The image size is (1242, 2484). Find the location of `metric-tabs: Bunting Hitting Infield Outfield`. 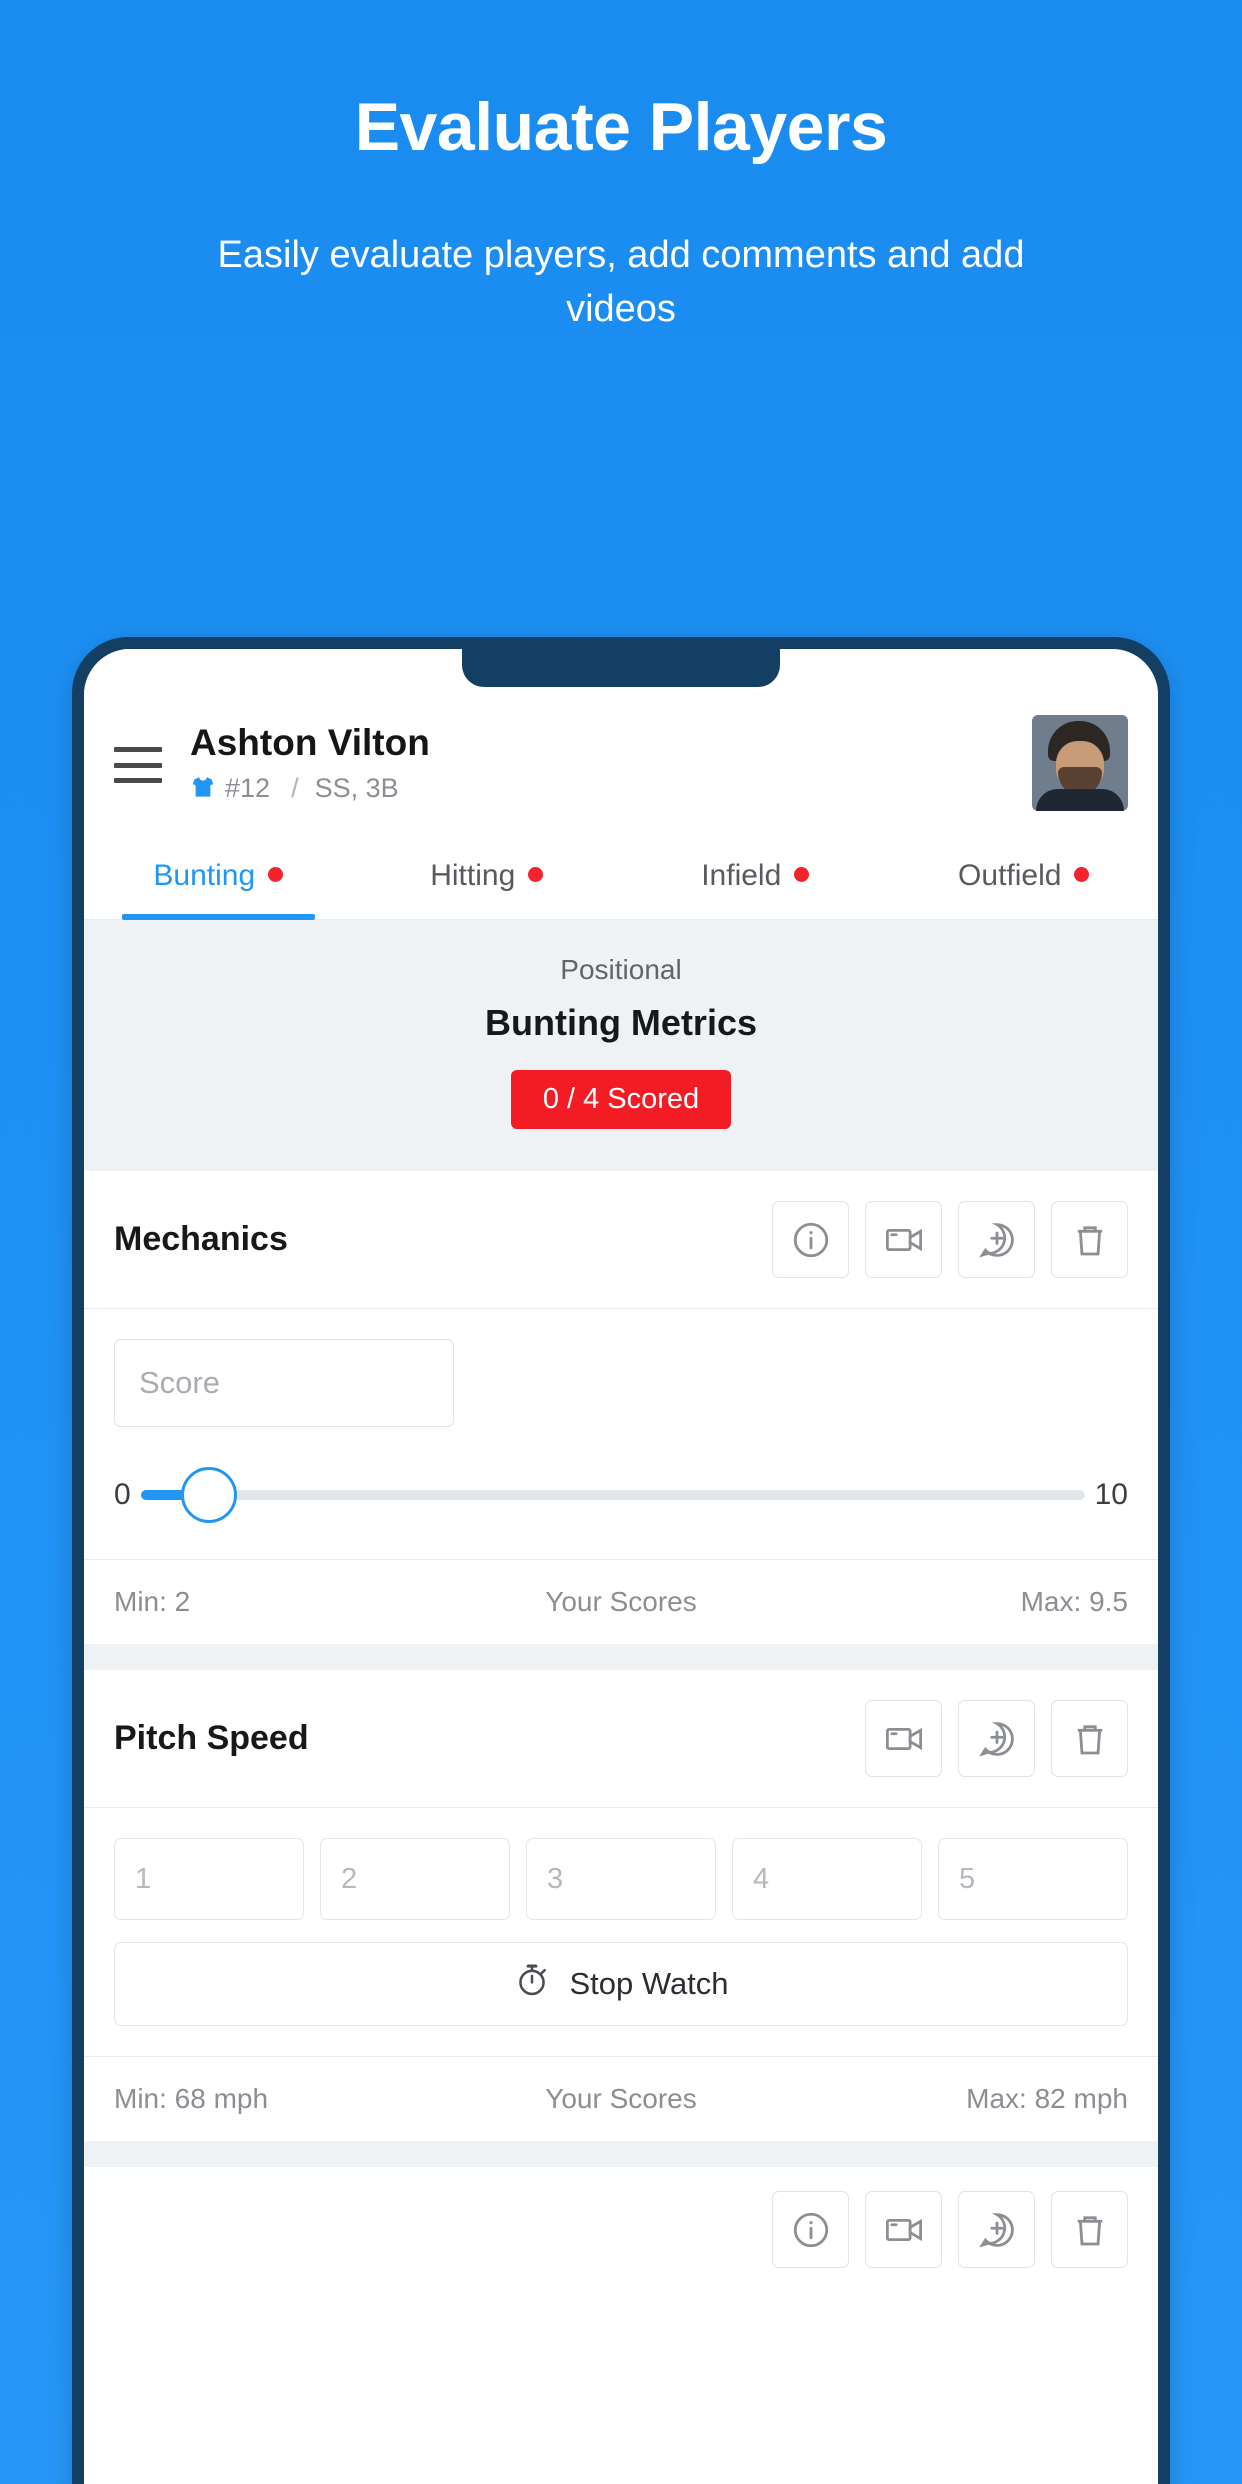

metric-tabs: Bunting Hitting Infield Outfield is located at coordinates (621, 876).